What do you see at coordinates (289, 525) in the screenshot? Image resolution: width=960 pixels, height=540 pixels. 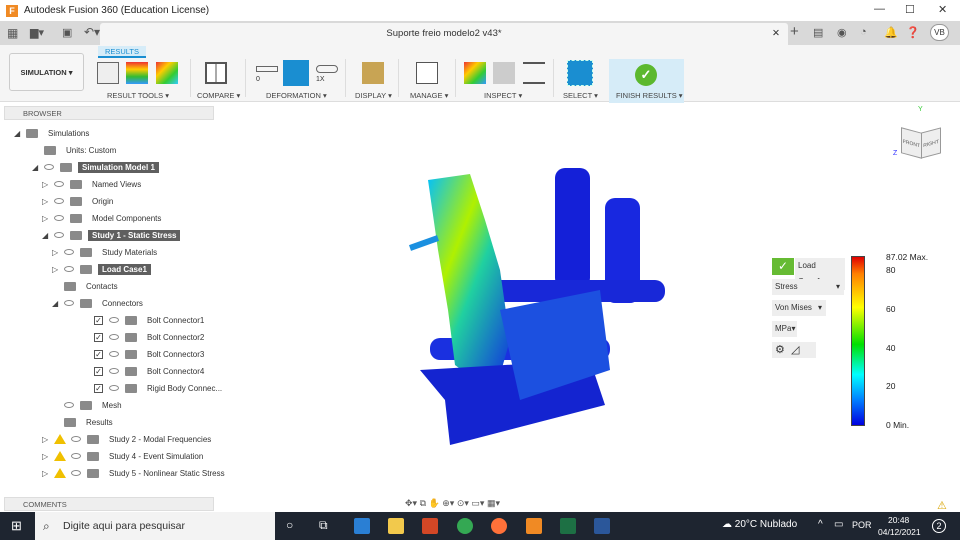 I see `cortana-icon: ○` at bounding box center [289, 525].